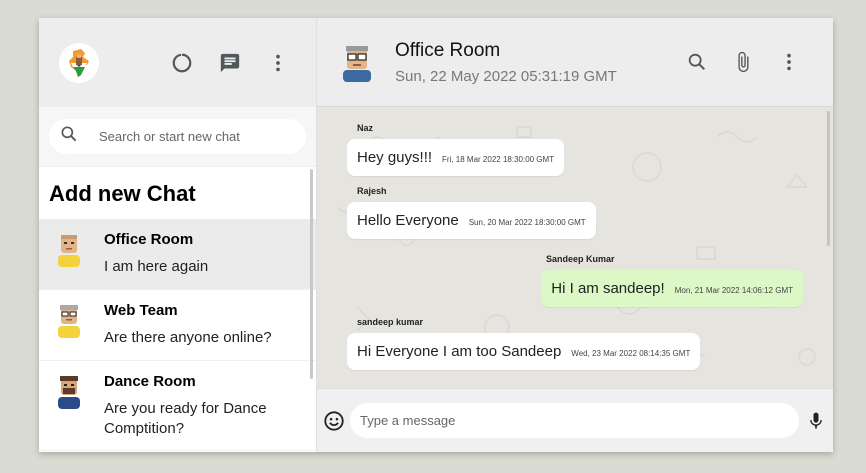 Image resolution: width=866 pixels, height=473 pixels. What do you see at coordinates (311, 274) in the screenshot?
I see `sidebar-scrollbar` at bounding box center [311, 274].